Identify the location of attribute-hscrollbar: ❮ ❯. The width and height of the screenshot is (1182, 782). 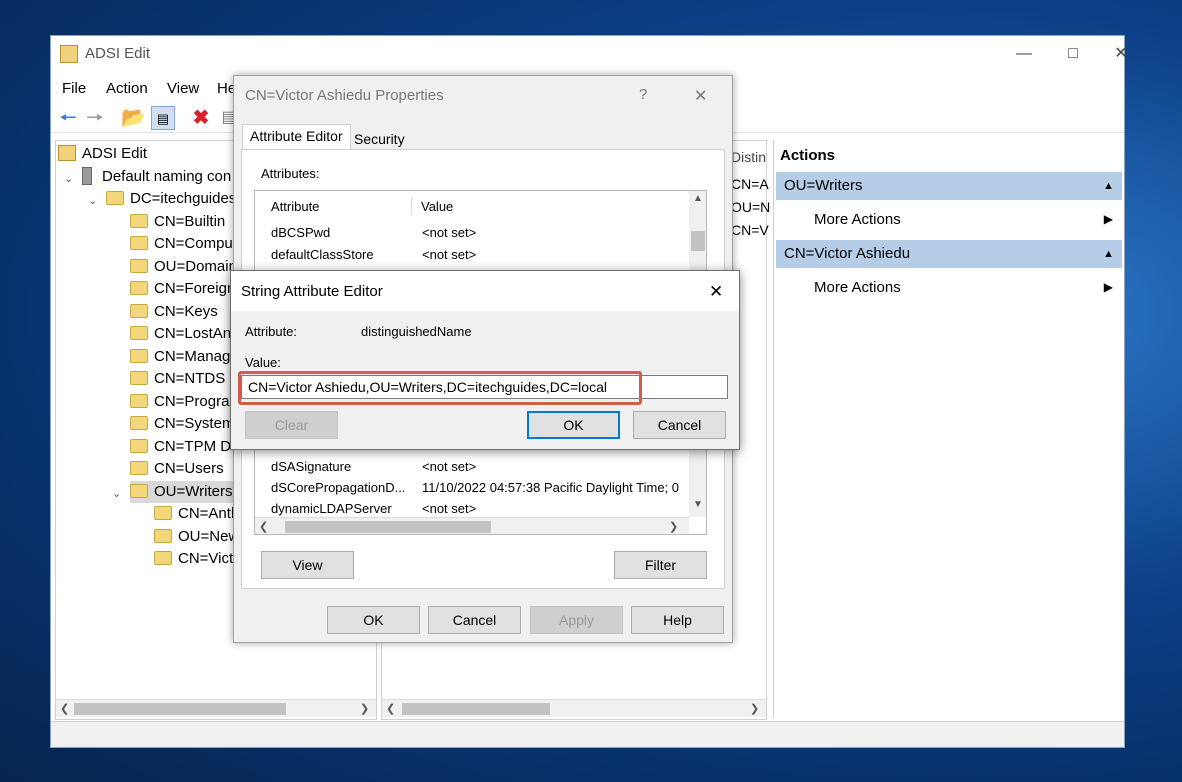
(472, 525).